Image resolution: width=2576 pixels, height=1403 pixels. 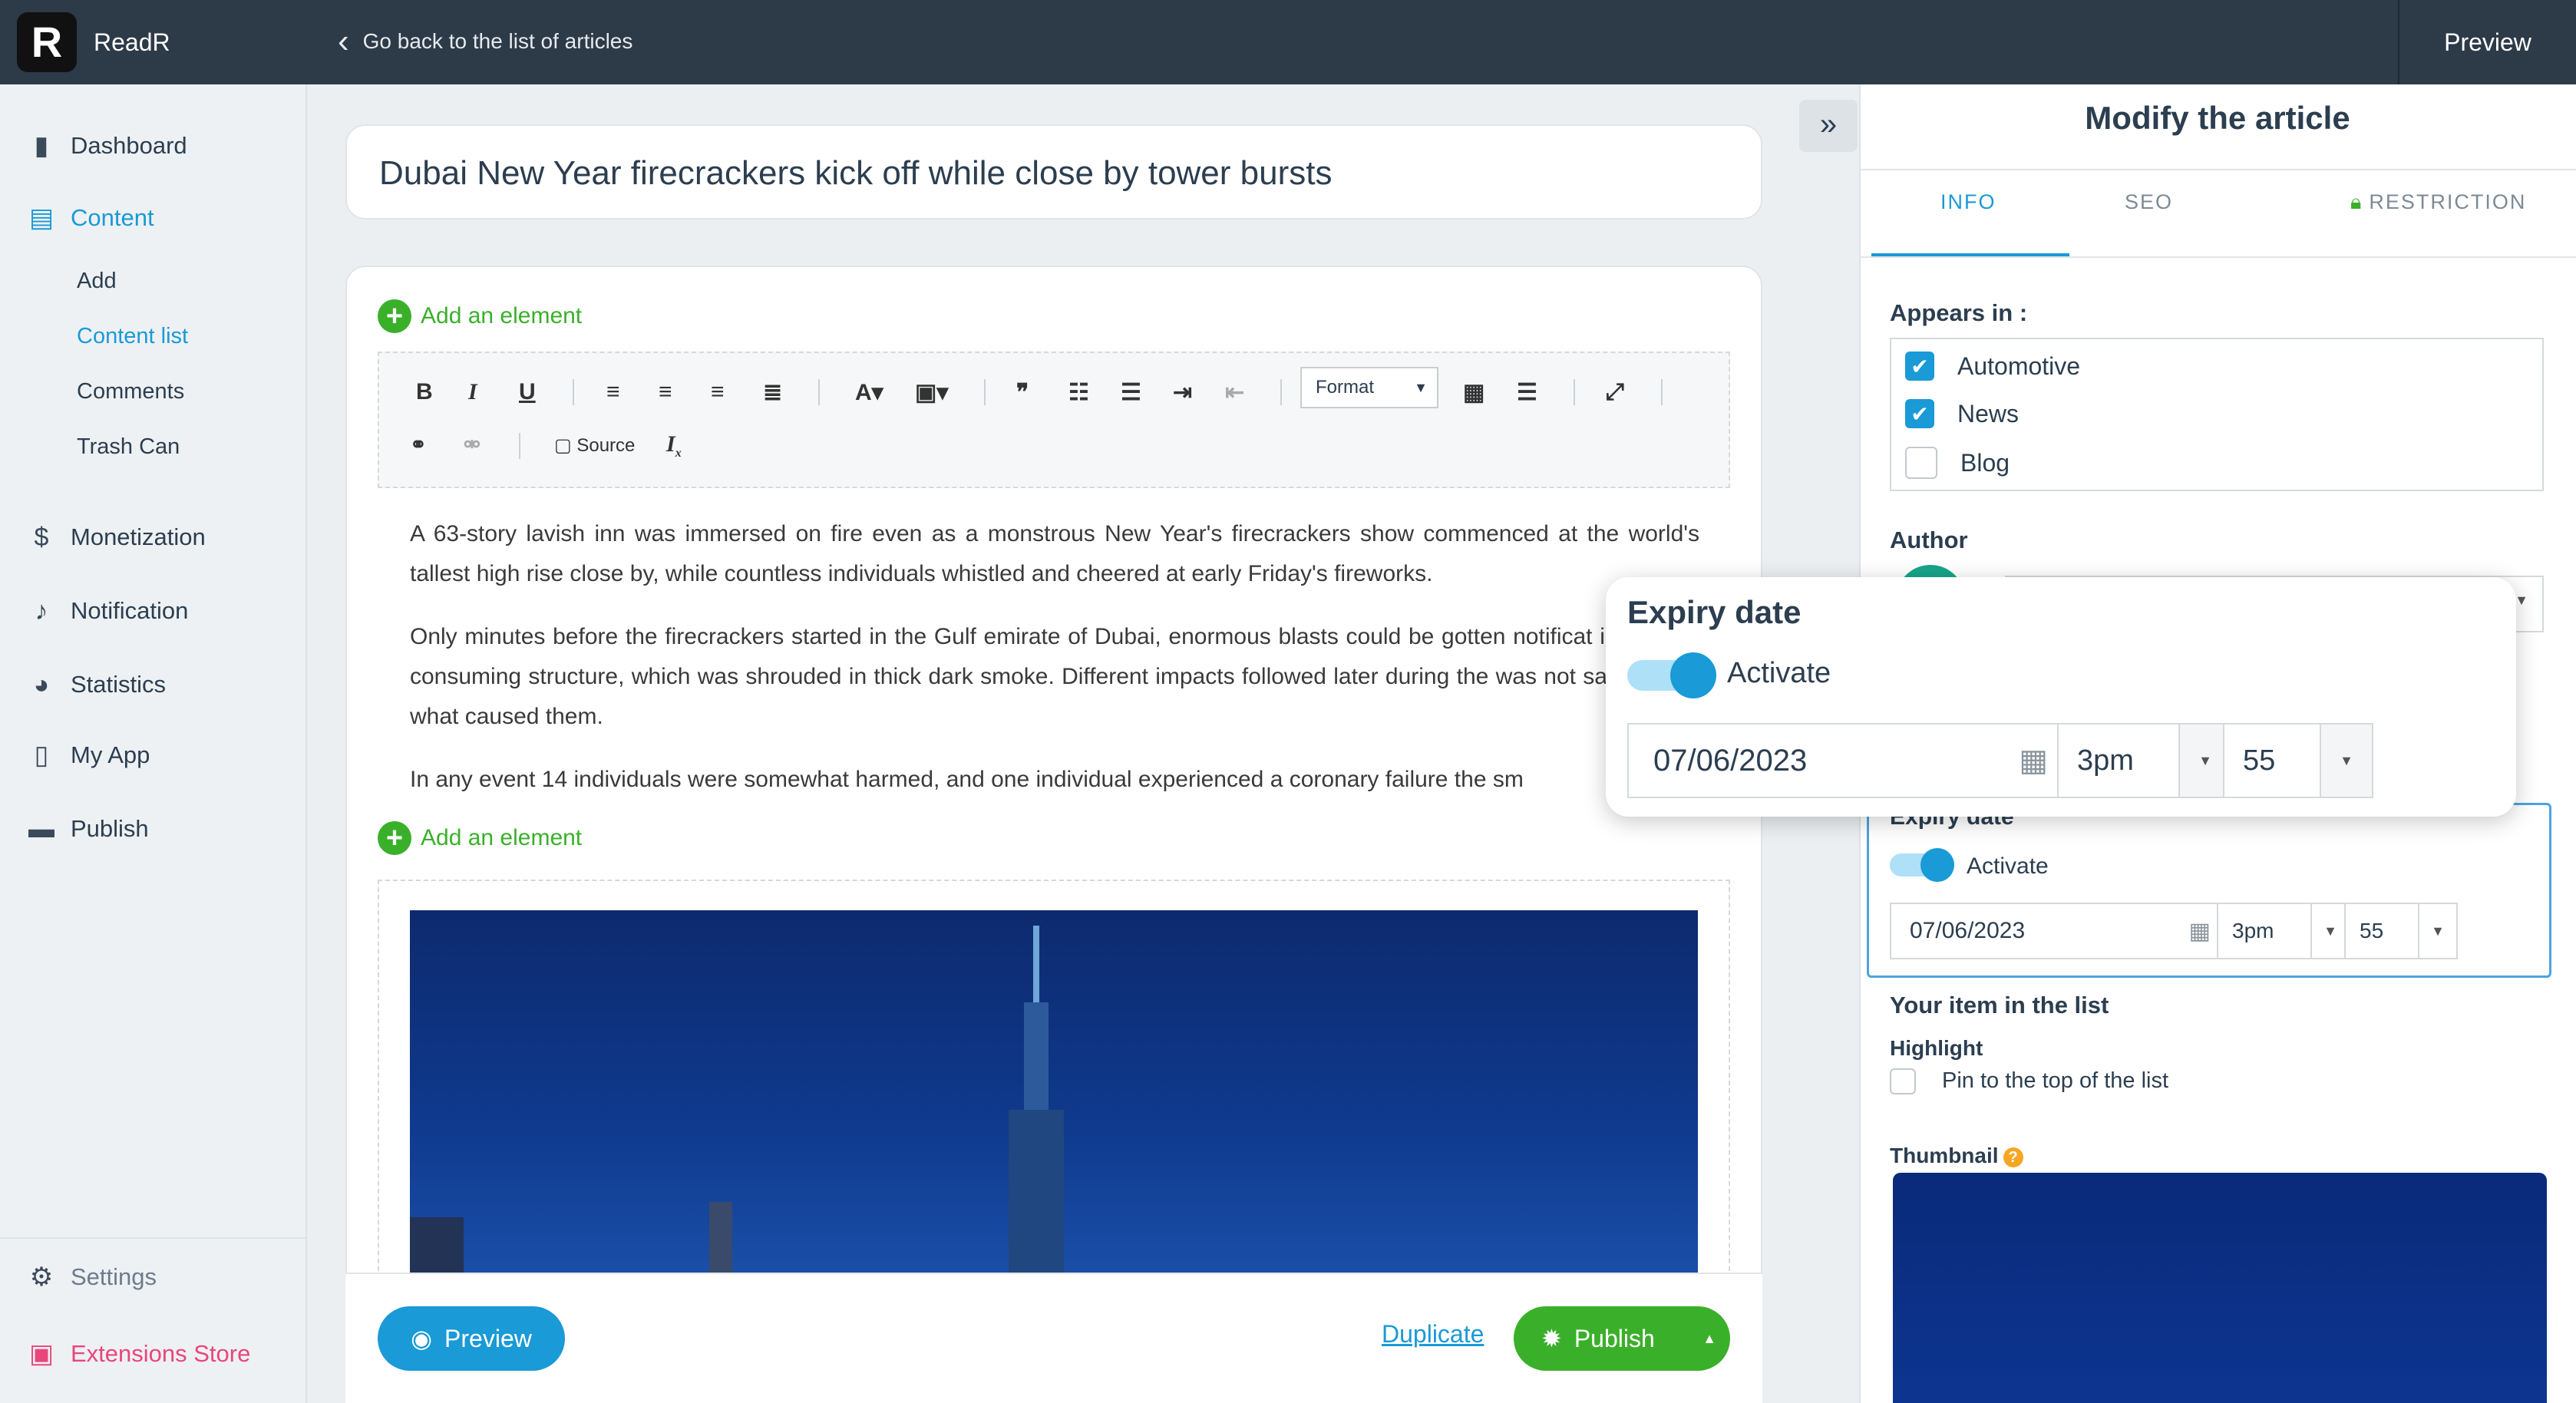 I want to click on double-chevron-right-icon: », so click(x=1828, y=124).